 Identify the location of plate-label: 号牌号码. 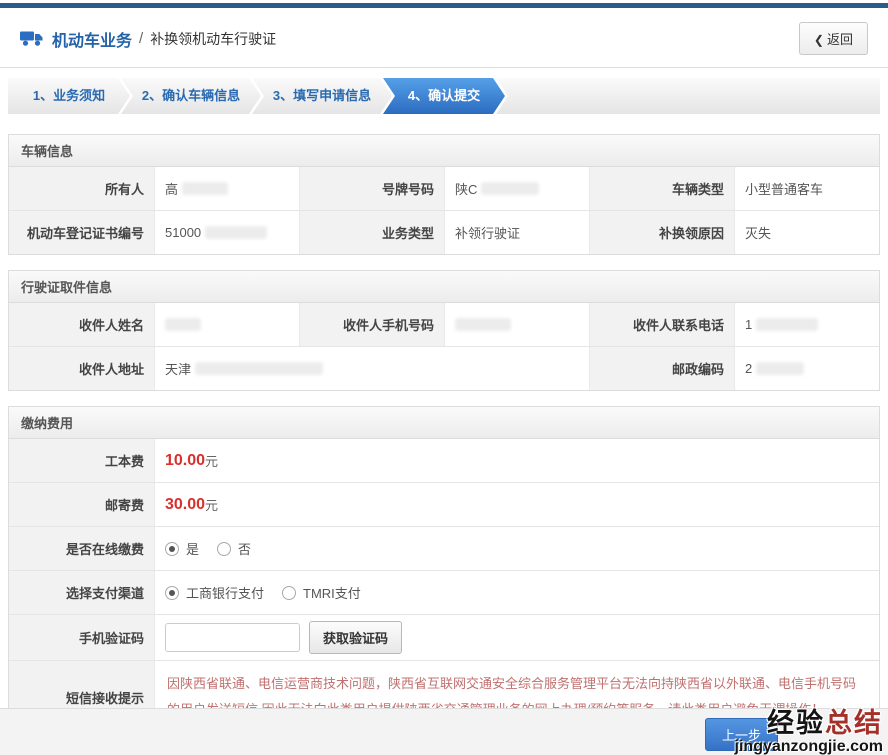
(371, 188).